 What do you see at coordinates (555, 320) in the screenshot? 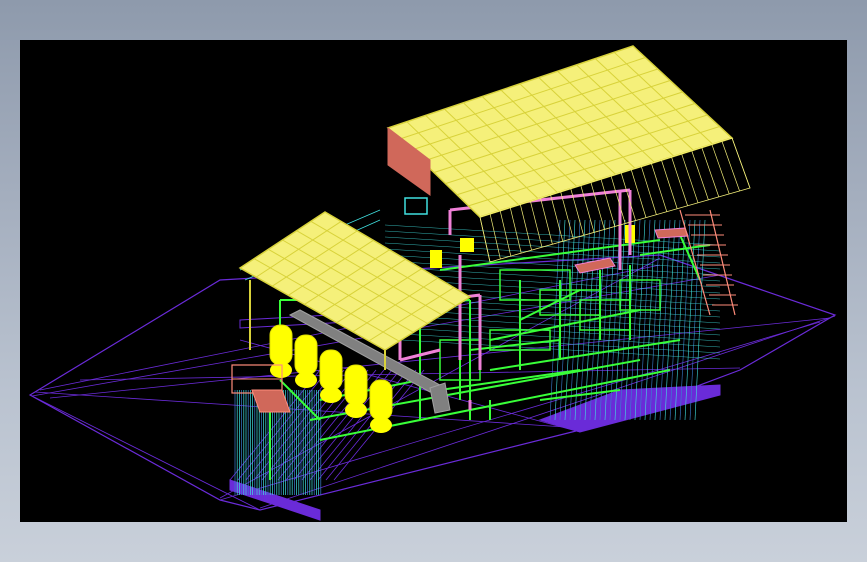
I see `column-line` at bounding box center [555, 320].